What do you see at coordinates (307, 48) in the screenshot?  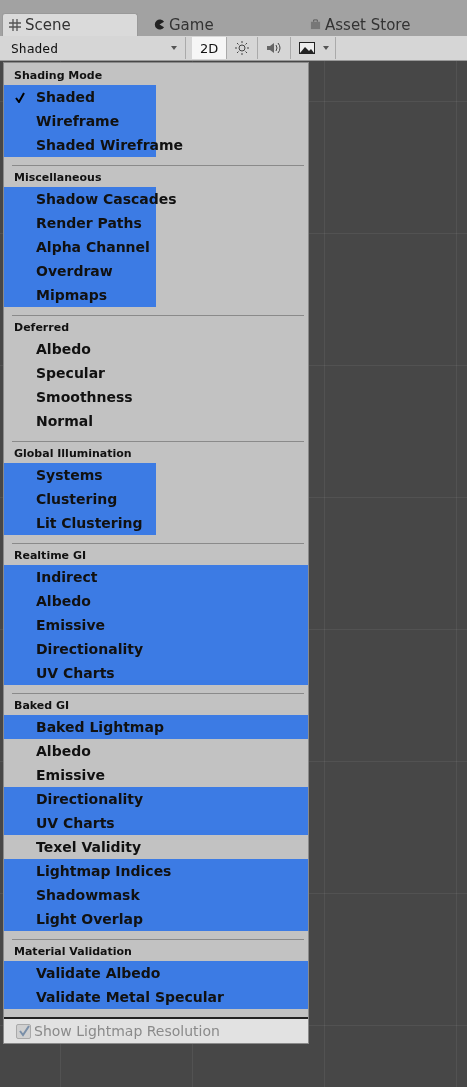 I see `image-icon` at bounding box center [307, 48].